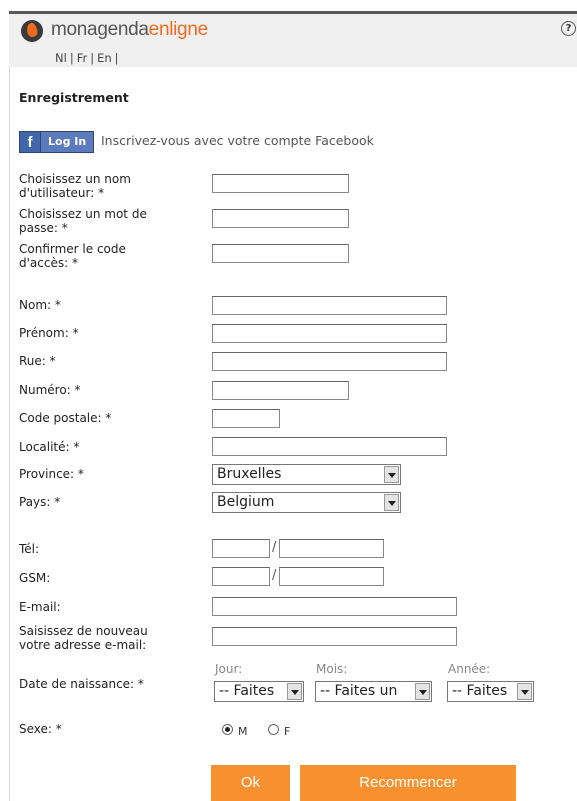 The image size is (577, 801). Describe the element at coordinates (568, 28) in the screenshot. I see `help-icon: ?` at that location.